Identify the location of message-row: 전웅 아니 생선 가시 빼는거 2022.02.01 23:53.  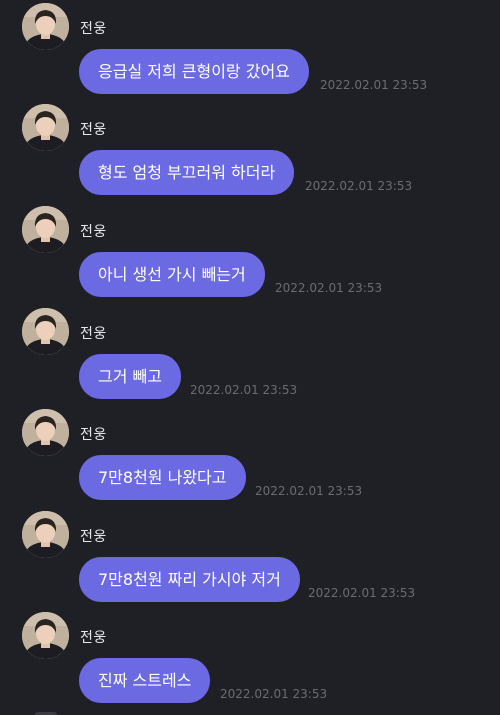
(250, 257).